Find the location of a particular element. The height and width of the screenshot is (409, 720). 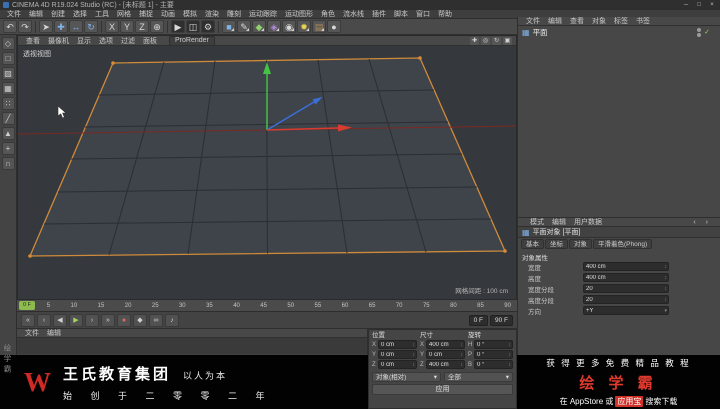

edges-mode-icon: ╱ is located at coordinates (8, 118).